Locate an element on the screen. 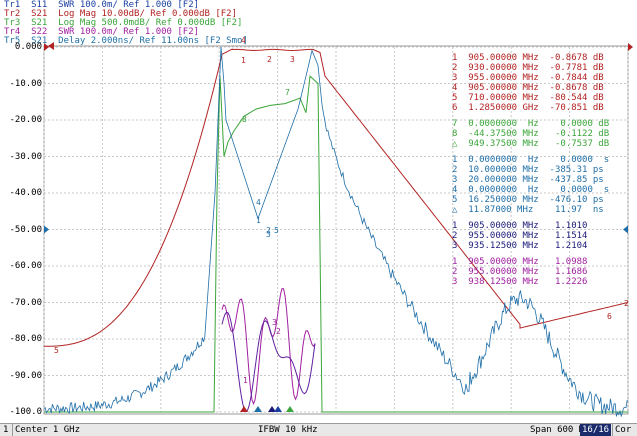  marker-readout-row: 1 0.0000000 Hz 0.0000 s is located at coordinates (531, 160).